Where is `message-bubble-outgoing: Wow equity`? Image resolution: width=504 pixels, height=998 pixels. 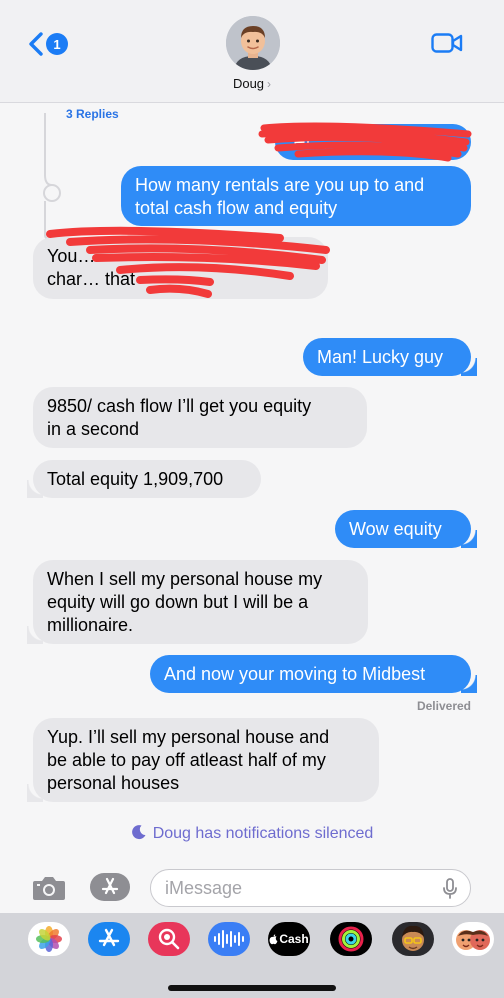 message-bubble-outgoing: Wow equity is located at coordinates (406, 529).